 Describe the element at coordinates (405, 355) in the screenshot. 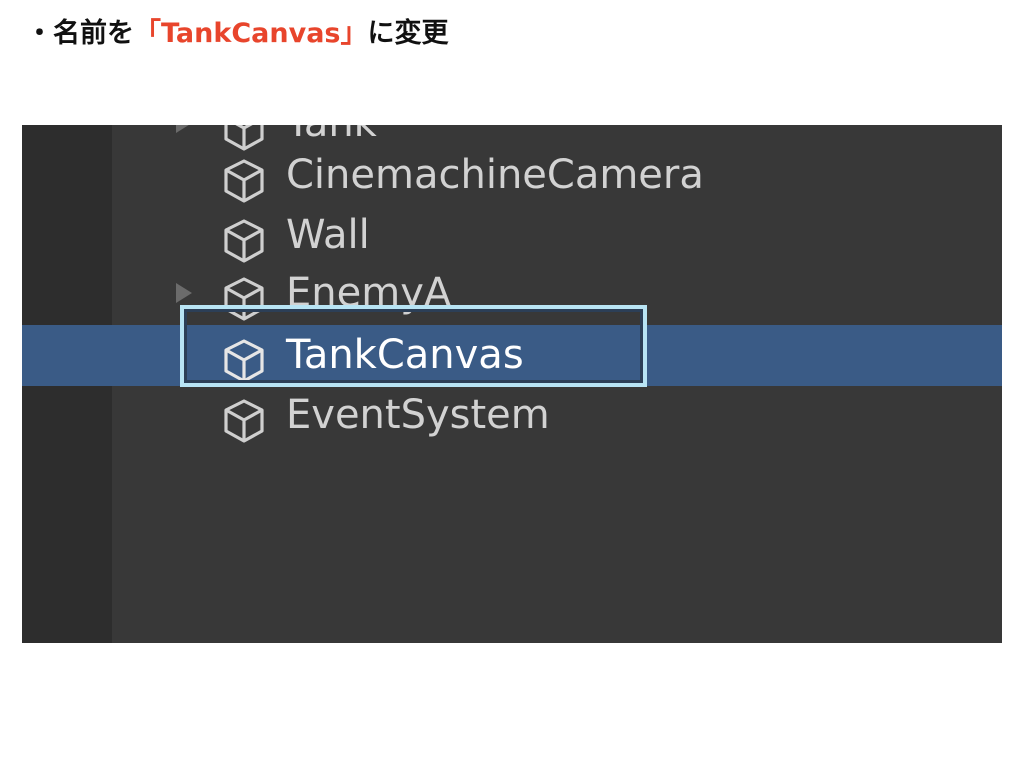

I see `hierarchy-item-label: TankCanvas` at that location.